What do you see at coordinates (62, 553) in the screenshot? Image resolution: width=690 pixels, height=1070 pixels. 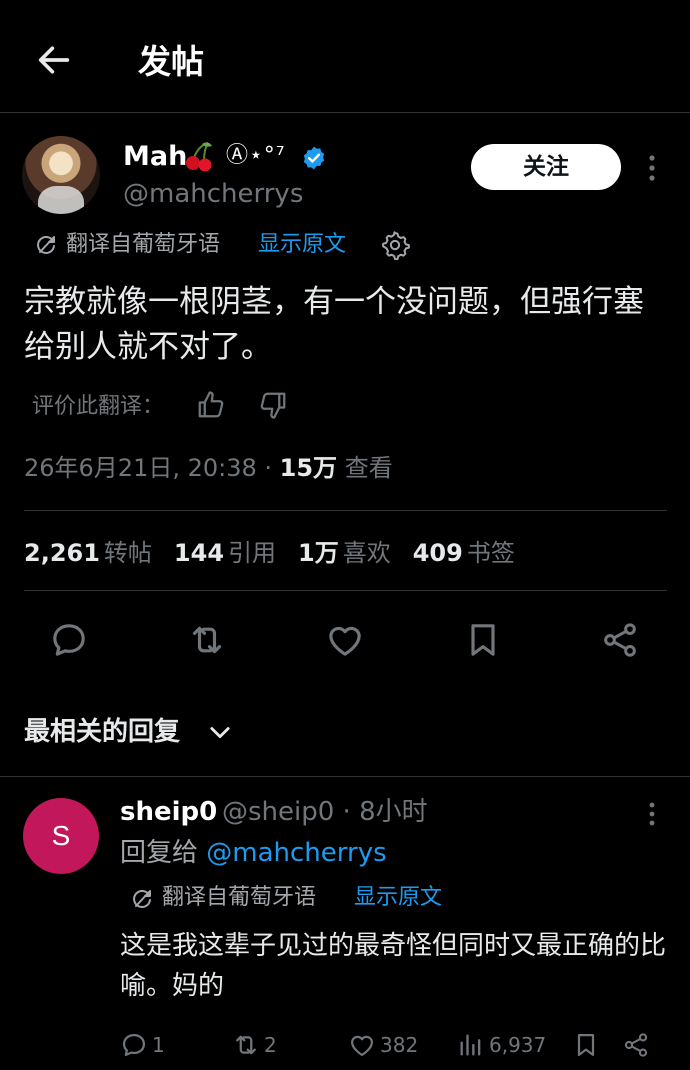 I see `reposts-count: 2,261` at bounding box center [62, 553].